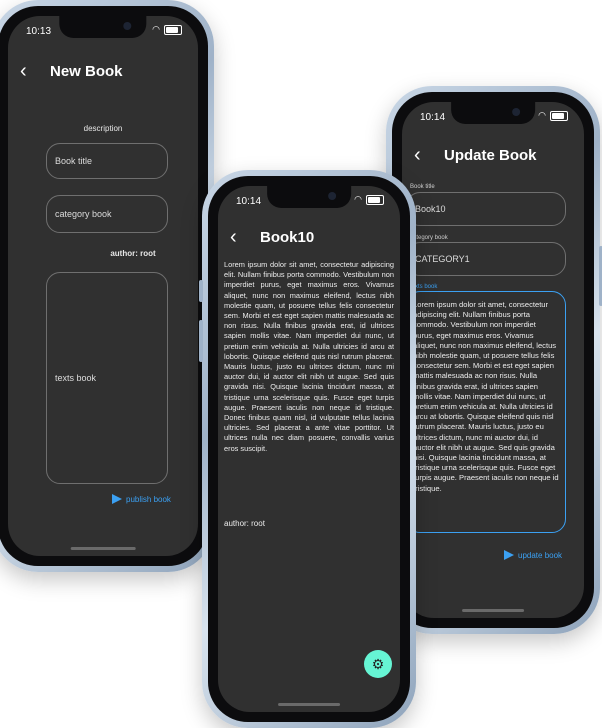  What do you see at coordinates (39, 31) in the screenshot?
I see `status-time: 10:13` at bounding box center [39, 31].